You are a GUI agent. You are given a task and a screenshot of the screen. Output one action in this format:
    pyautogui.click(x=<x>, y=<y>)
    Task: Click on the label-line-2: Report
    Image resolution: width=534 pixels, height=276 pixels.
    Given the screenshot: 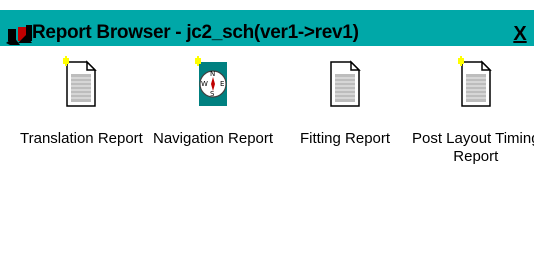 What is the action you would take?
    pyautogui.click(x=476, y=156)
    